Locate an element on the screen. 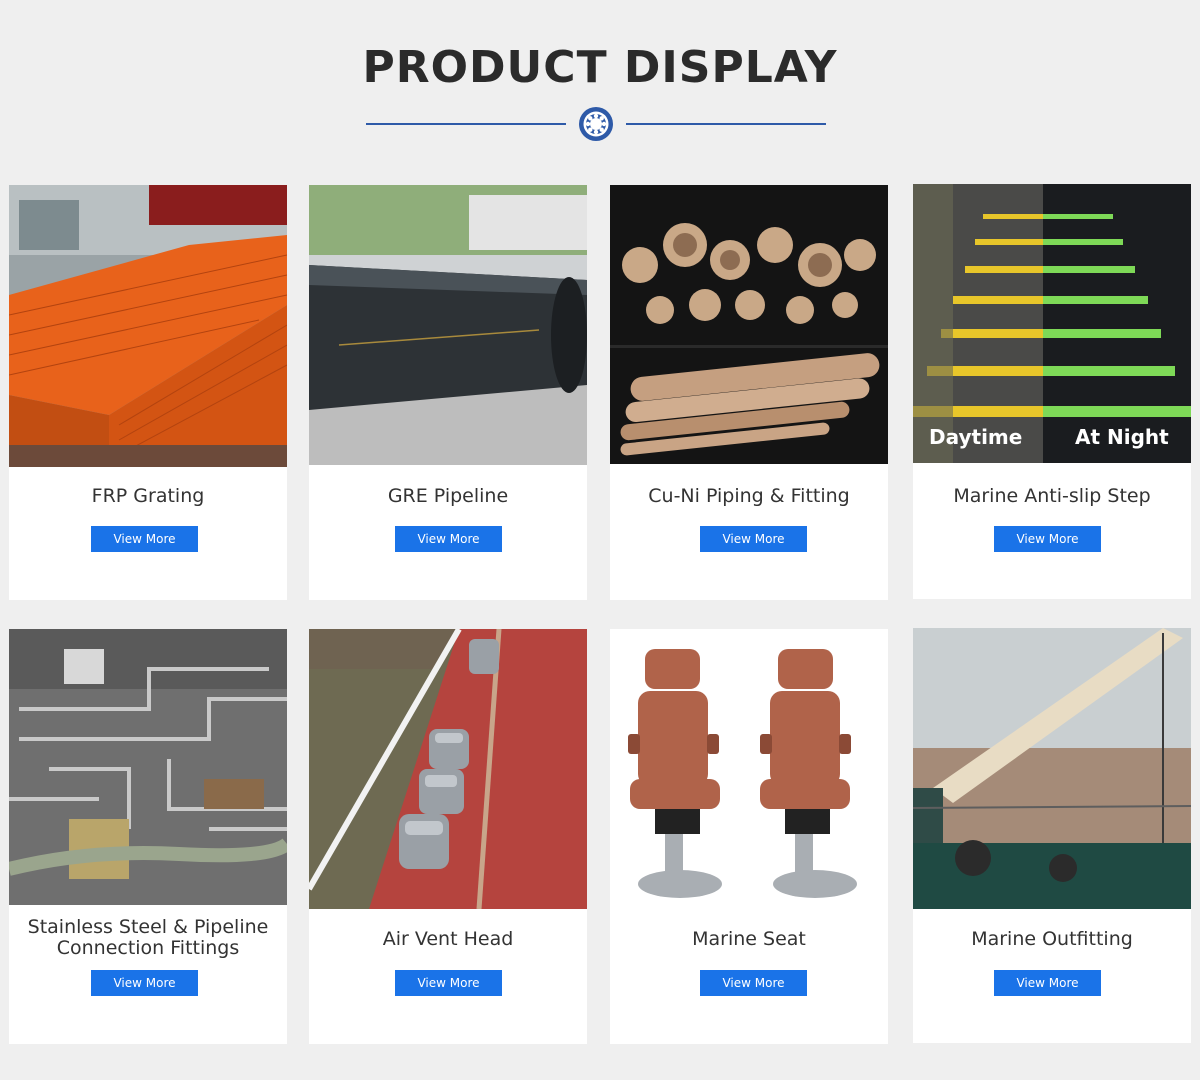  bearing-emblem-icon is located at coordinates (596, 124).